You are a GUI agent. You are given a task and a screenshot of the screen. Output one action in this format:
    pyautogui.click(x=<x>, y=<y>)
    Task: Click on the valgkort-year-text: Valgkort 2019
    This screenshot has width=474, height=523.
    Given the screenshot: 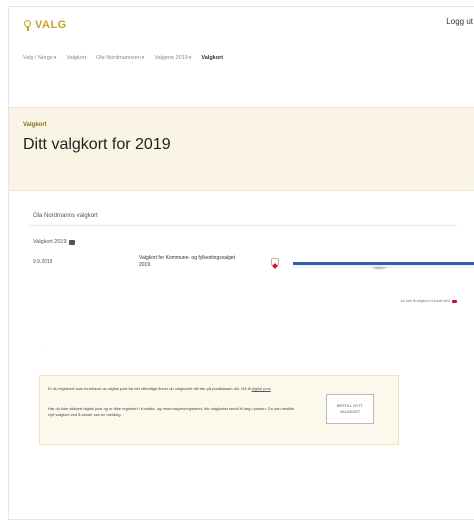 What is the action you would take?
    pyautogui.click(x=50, y=242)
    